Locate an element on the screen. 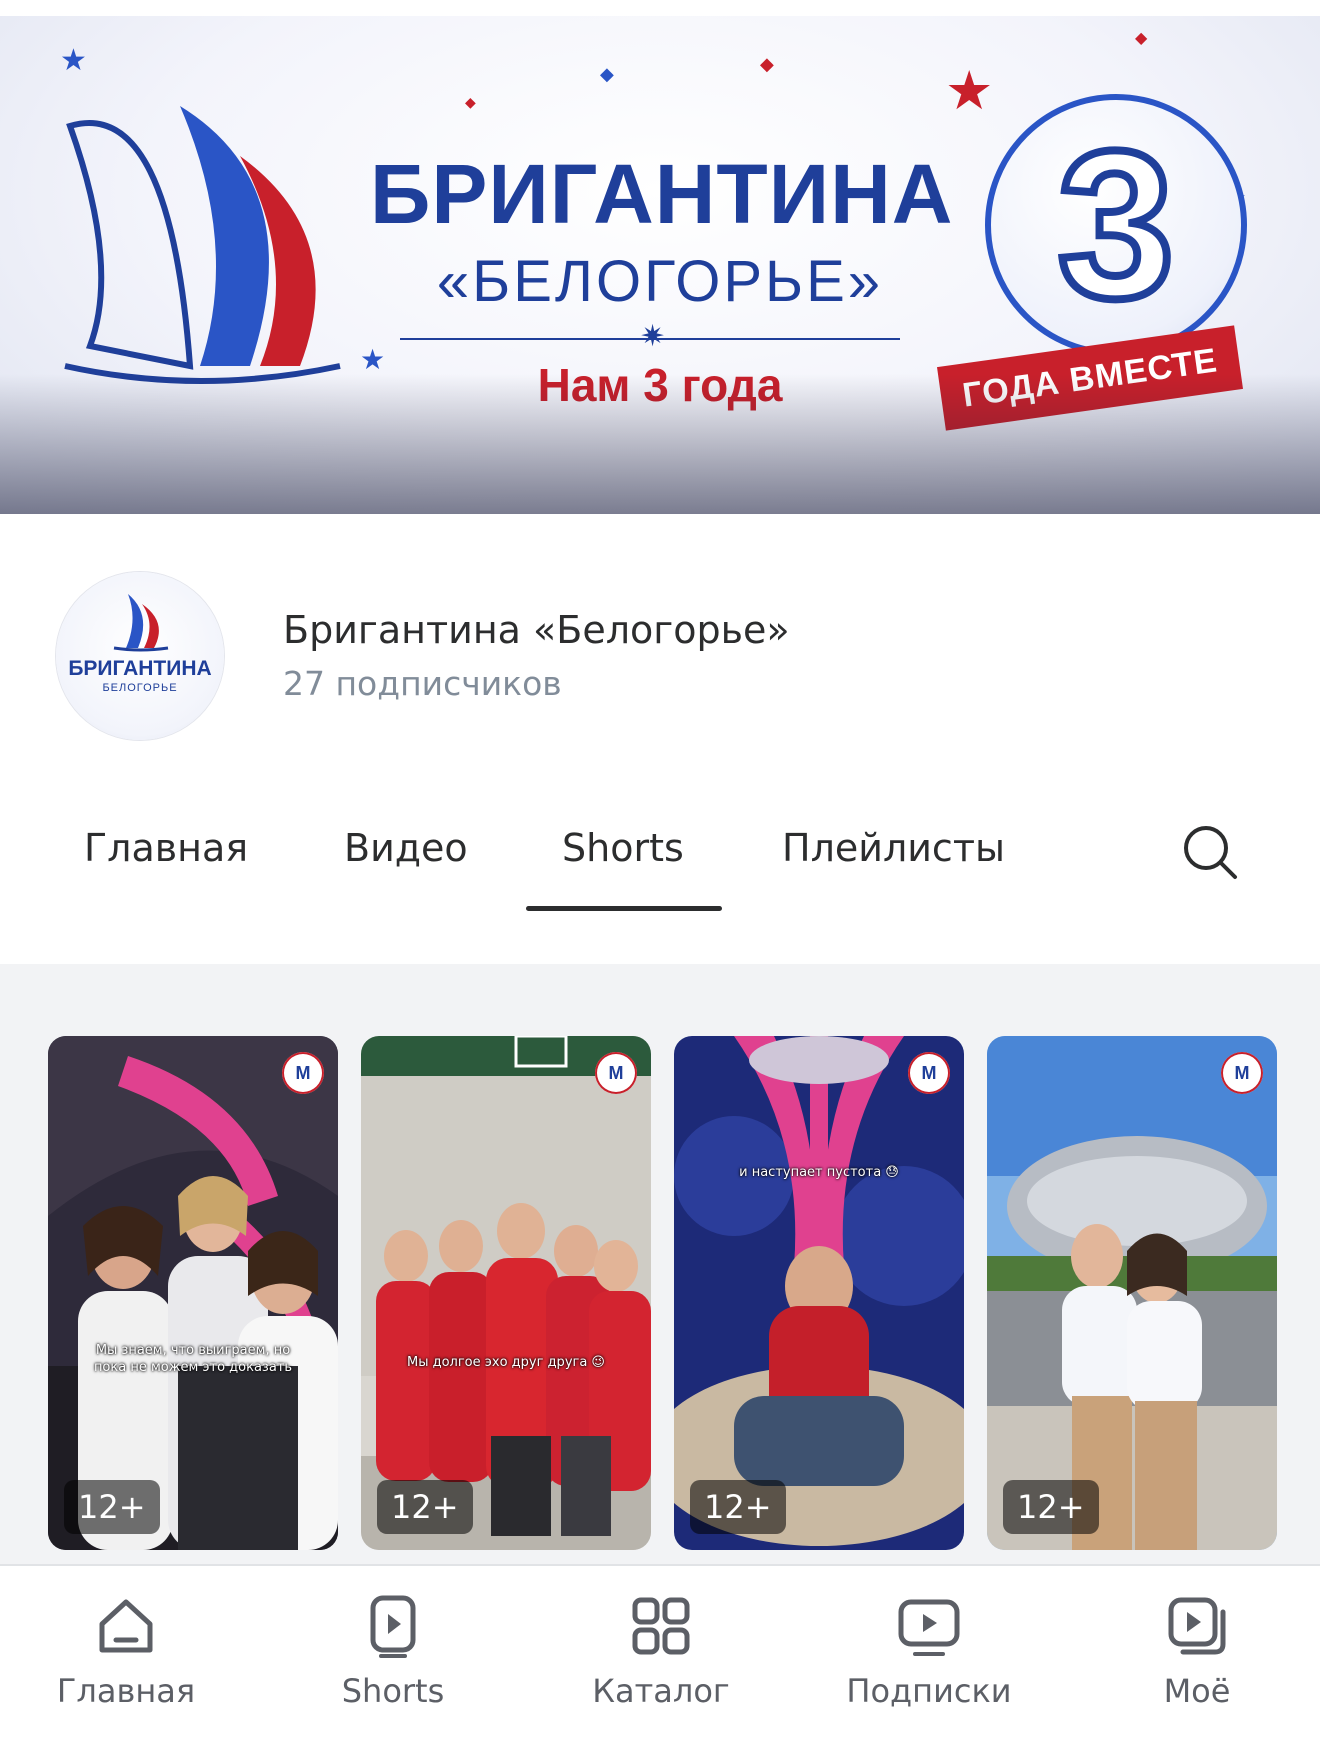  nav-home: Главная is located at coordinates (126, 1652).